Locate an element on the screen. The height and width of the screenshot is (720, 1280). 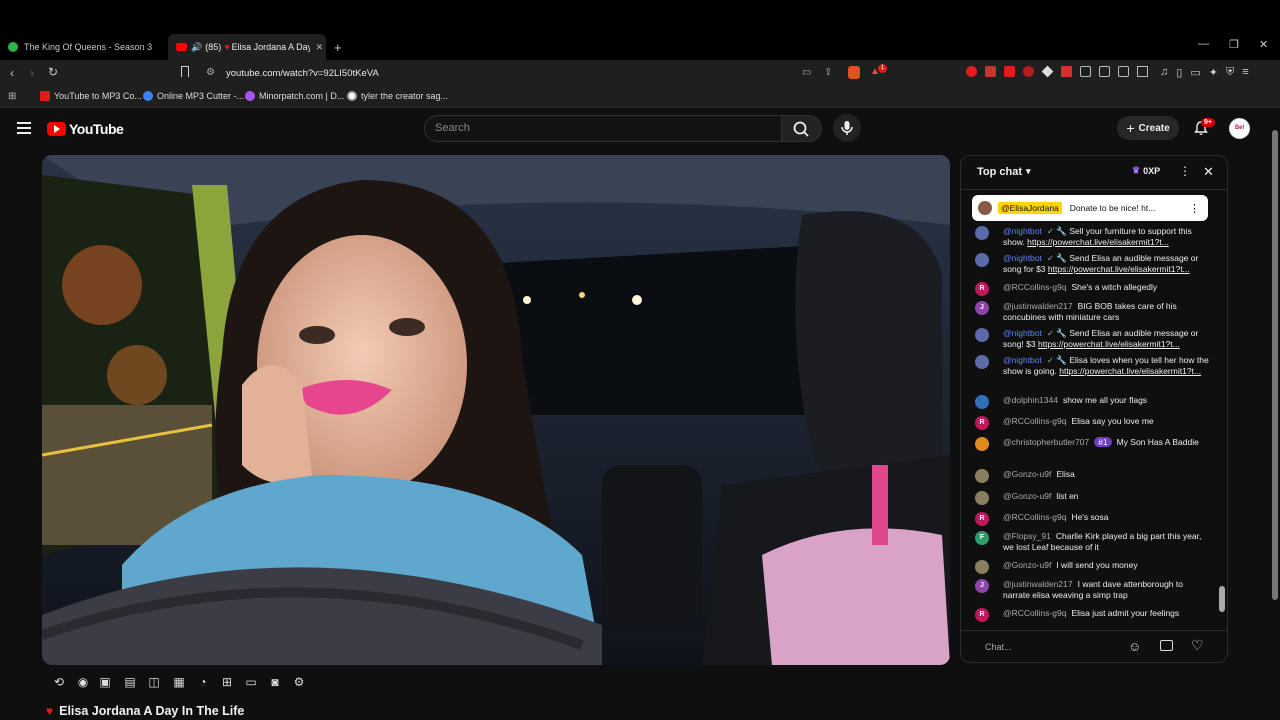
chat-message: @dolphin1344 show me all your flags is located at coordinates (1093, 402).